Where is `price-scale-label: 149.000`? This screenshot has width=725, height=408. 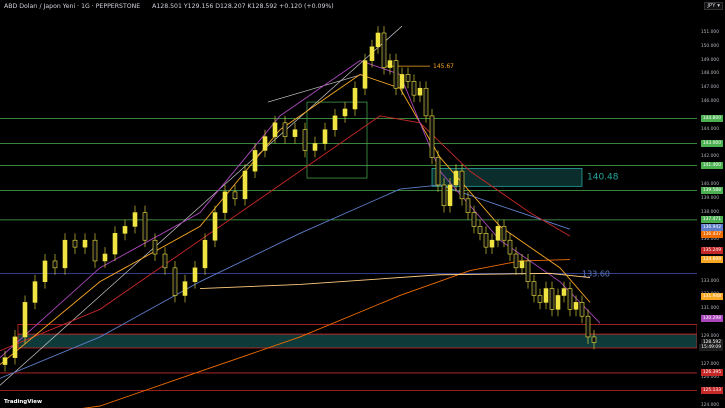
price-scale-label: 149.000 is located at coordinates (709, 60).